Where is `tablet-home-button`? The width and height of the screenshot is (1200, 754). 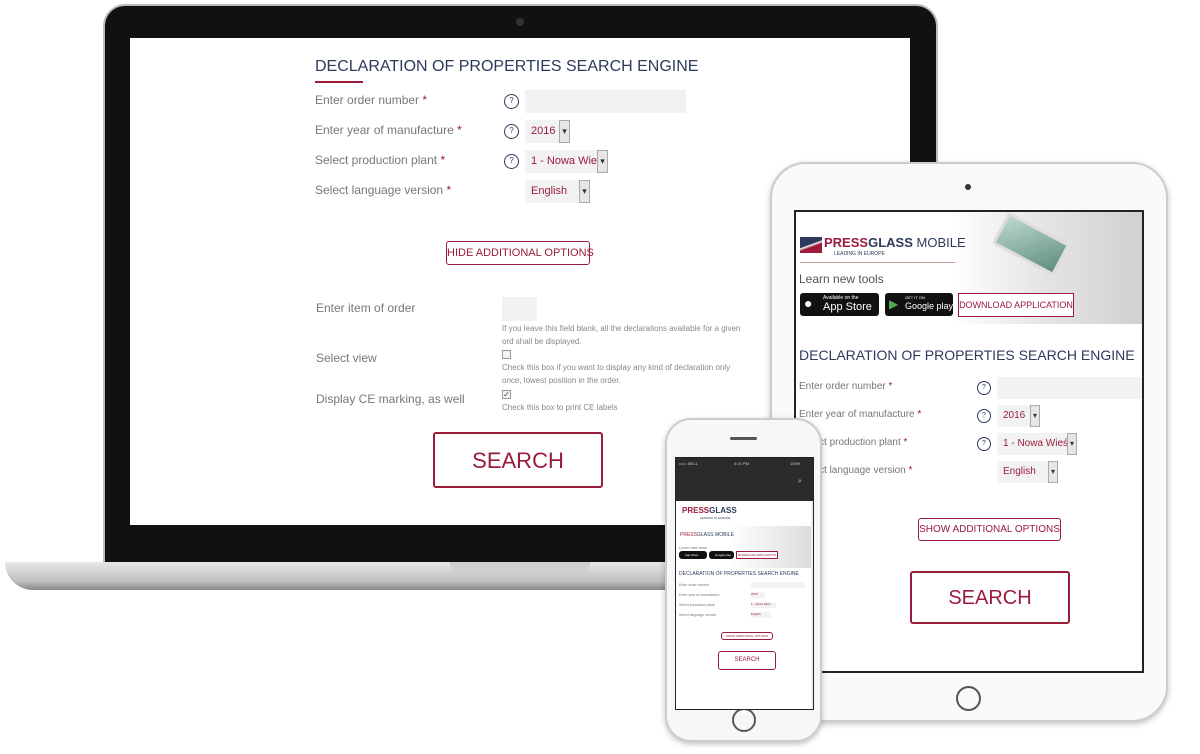 tablet-home-button is located at coordinates (968, 698).